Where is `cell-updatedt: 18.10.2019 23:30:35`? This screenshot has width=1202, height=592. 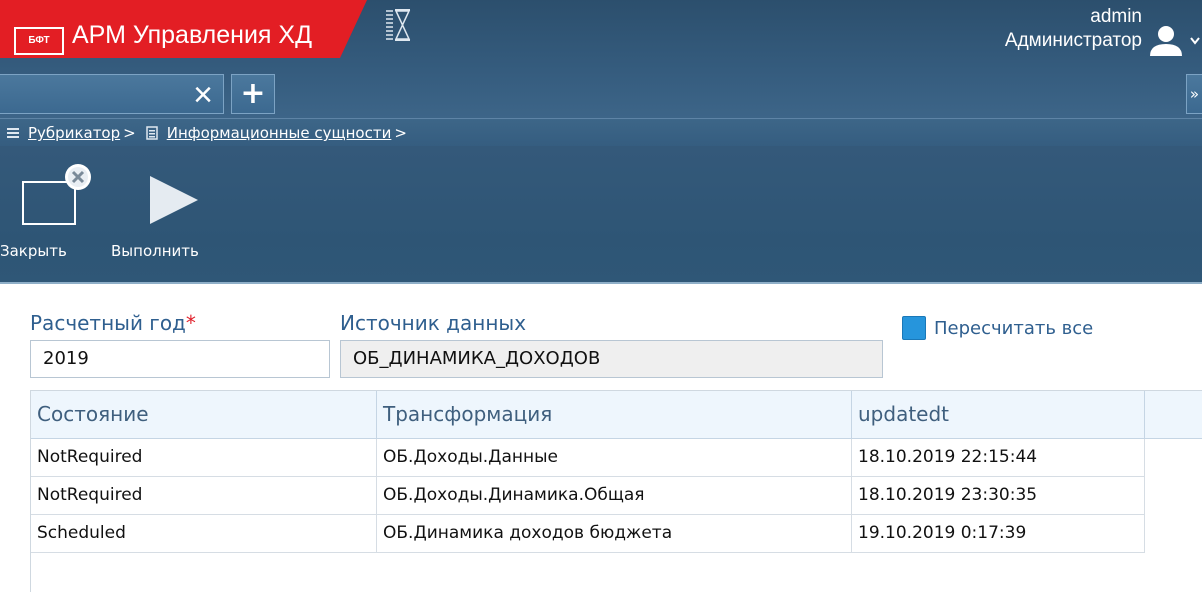 cell-updatedt: 18.10.2019 23:30:35 is located at coordinates (998, 496).